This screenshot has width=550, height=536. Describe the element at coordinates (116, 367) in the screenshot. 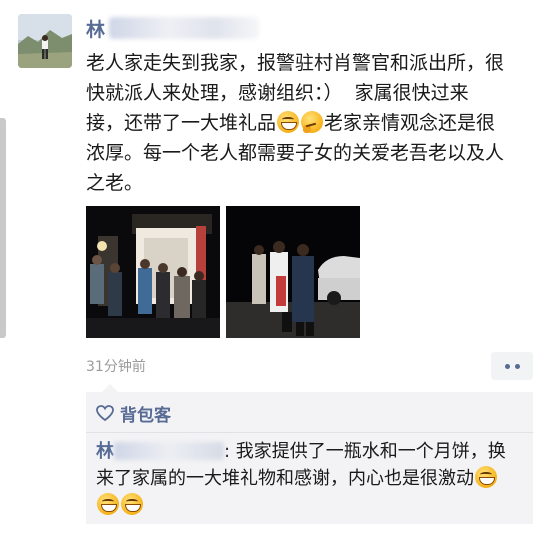

I see `post-timestamp: 31分钟前` at that location.